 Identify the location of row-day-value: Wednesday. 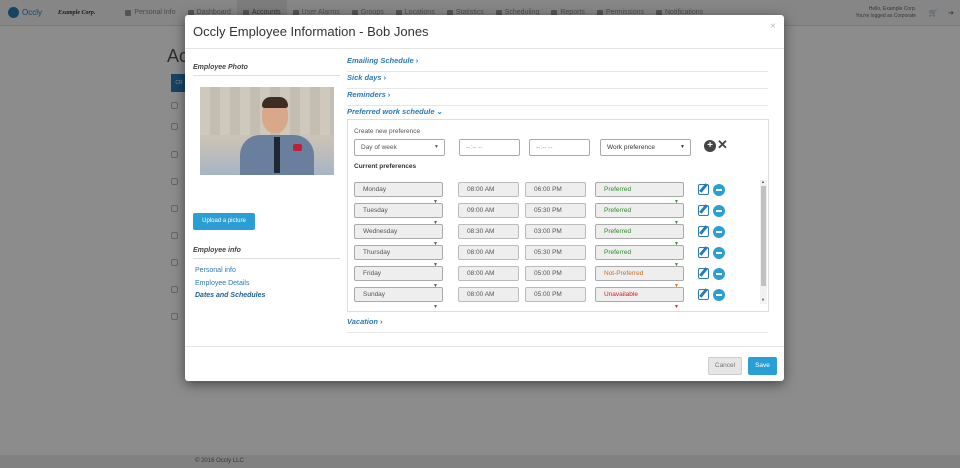
(380, 231).